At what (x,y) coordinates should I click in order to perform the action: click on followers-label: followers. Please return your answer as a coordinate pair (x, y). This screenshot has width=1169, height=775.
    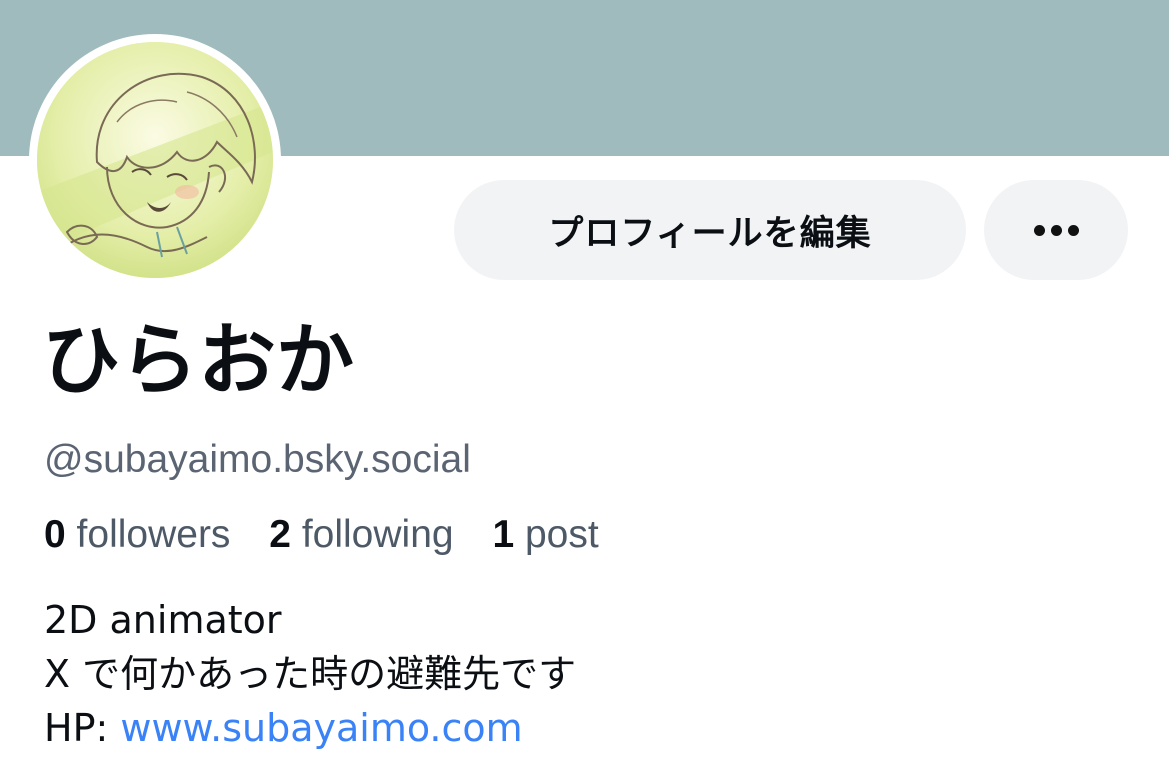
    Looking at the image, I should click on (153, 534).